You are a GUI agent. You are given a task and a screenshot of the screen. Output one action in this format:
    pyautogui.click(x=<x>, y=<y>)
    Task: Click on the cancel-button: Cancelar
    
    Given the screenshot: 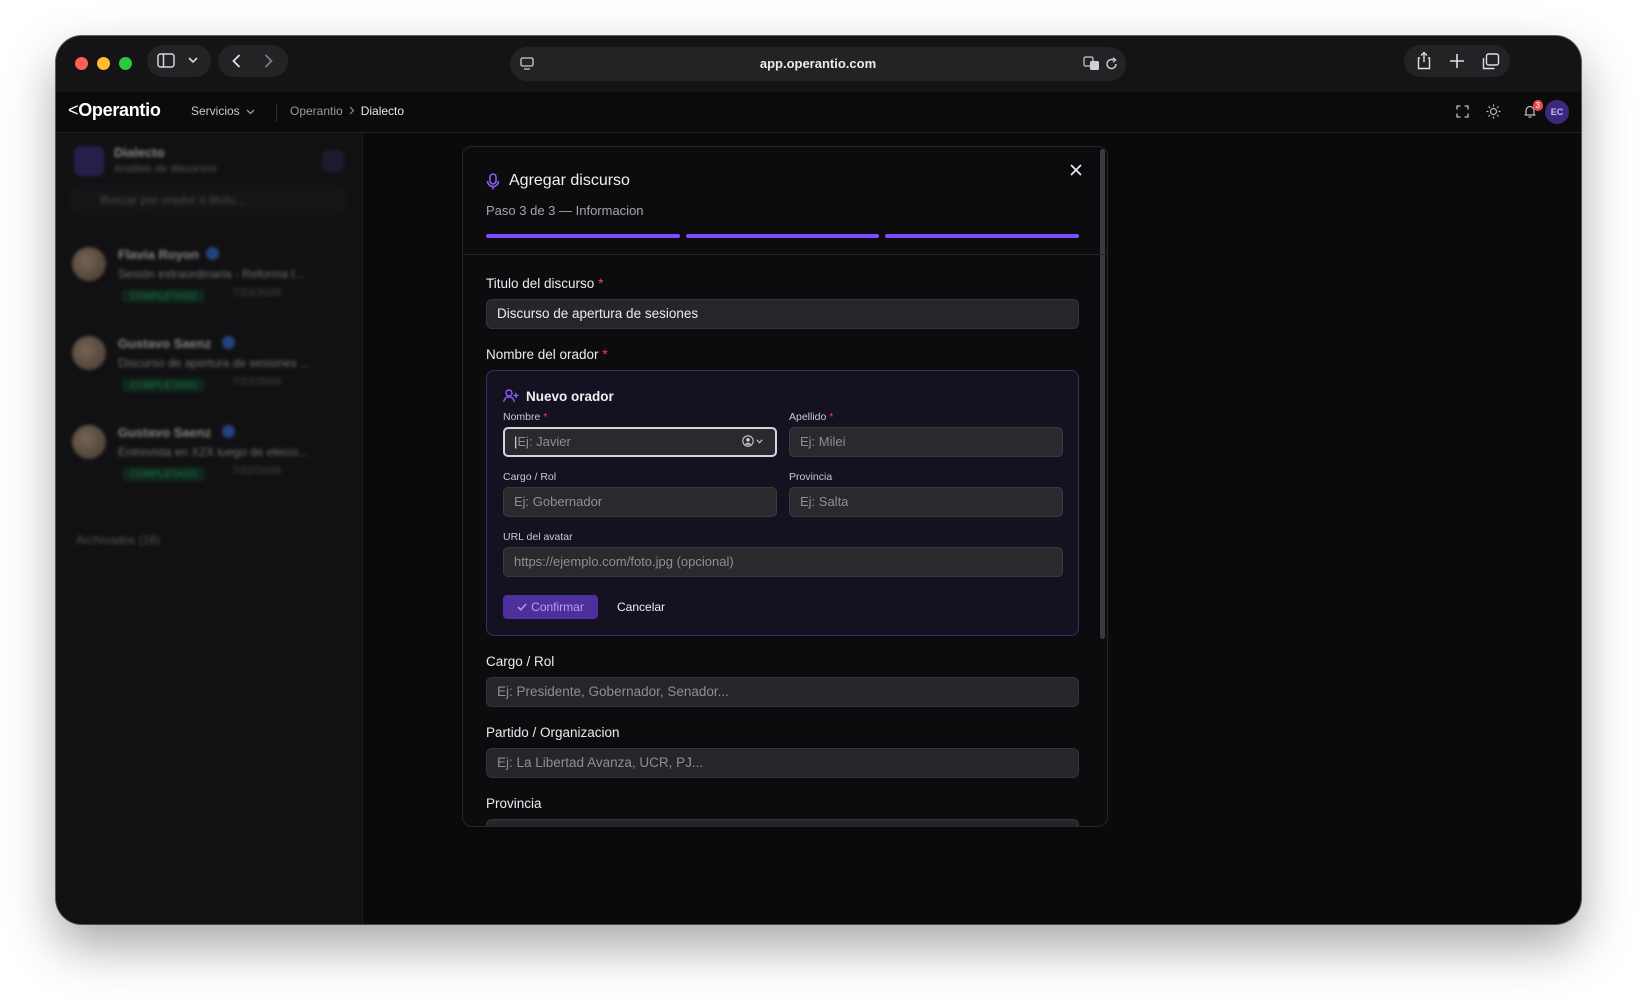 What is the action you would take?
    pyautogui.click(x=641, y=607)
    